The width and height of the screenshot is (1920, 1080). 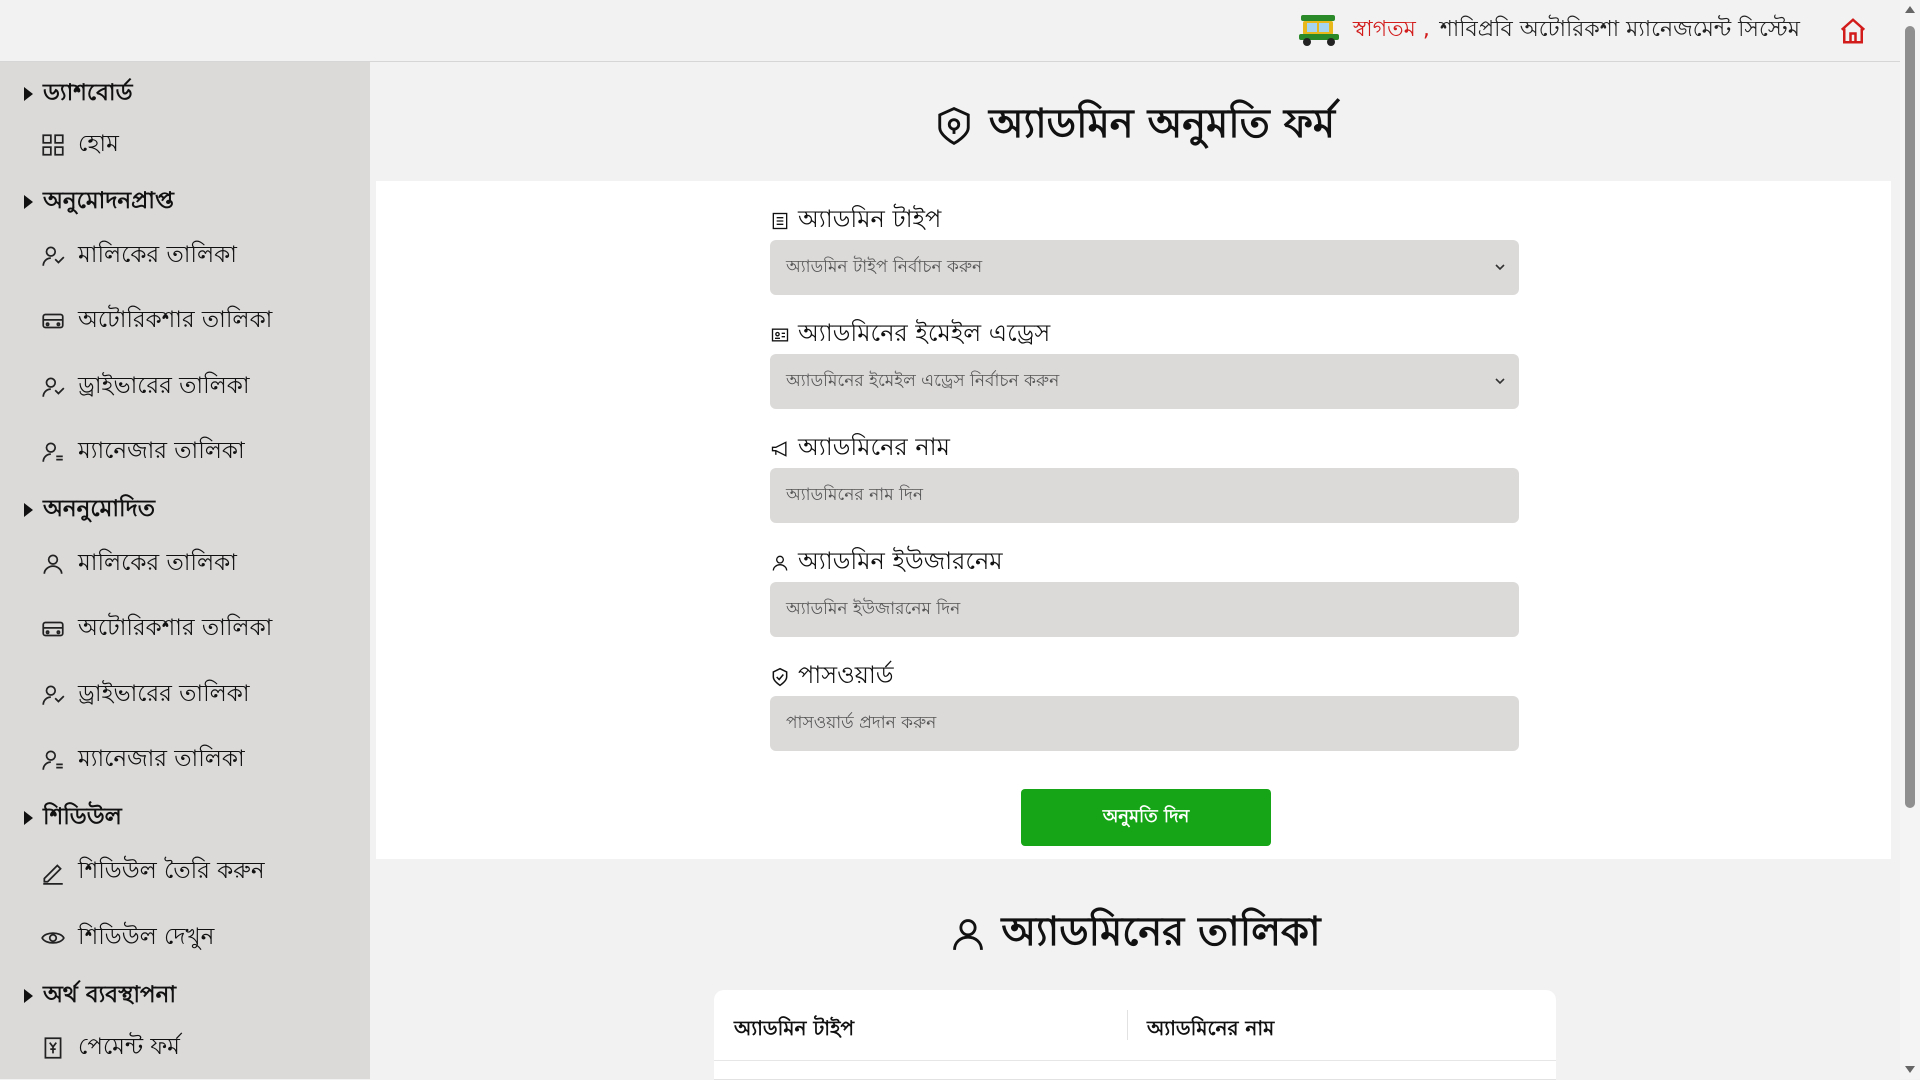 I want to click on sidebar-item-unapproved-owners: মালিকের তালিকা, so click(x=138, y=563).